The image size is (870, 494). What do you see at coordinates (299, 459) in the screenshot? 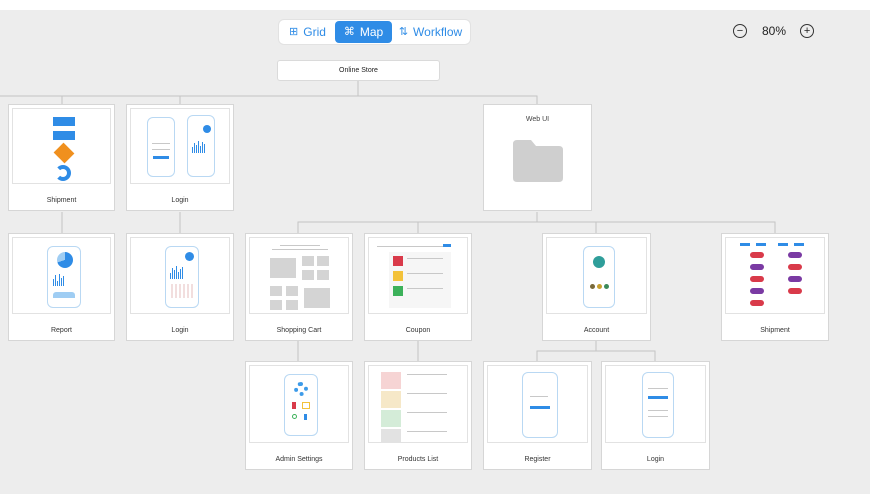
I see `screen-label: Admin Settings` at bounding box center [299, 459].